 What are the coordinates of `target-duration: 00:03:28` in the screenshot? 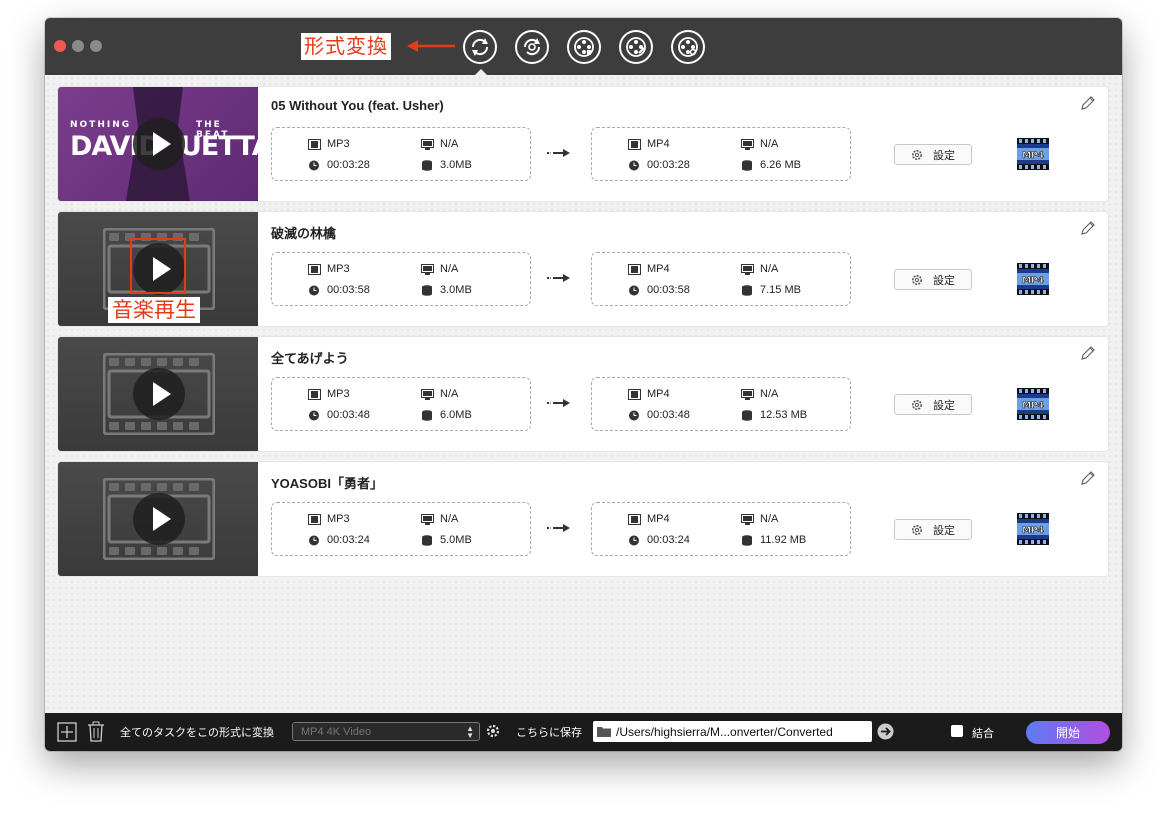 It's located at (668, 165).